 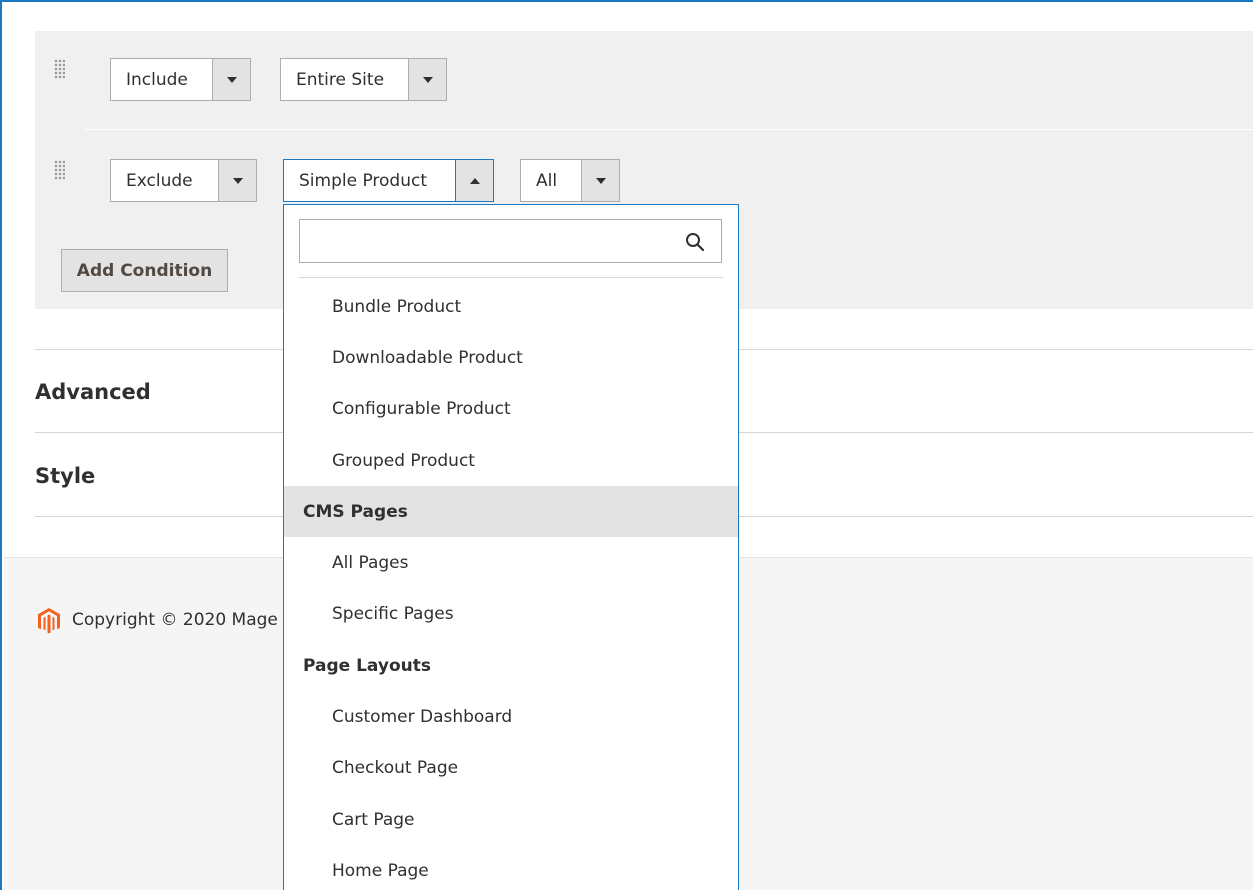 I want to click on condition-1-operator-select: Include, so click(x=180, y=79).